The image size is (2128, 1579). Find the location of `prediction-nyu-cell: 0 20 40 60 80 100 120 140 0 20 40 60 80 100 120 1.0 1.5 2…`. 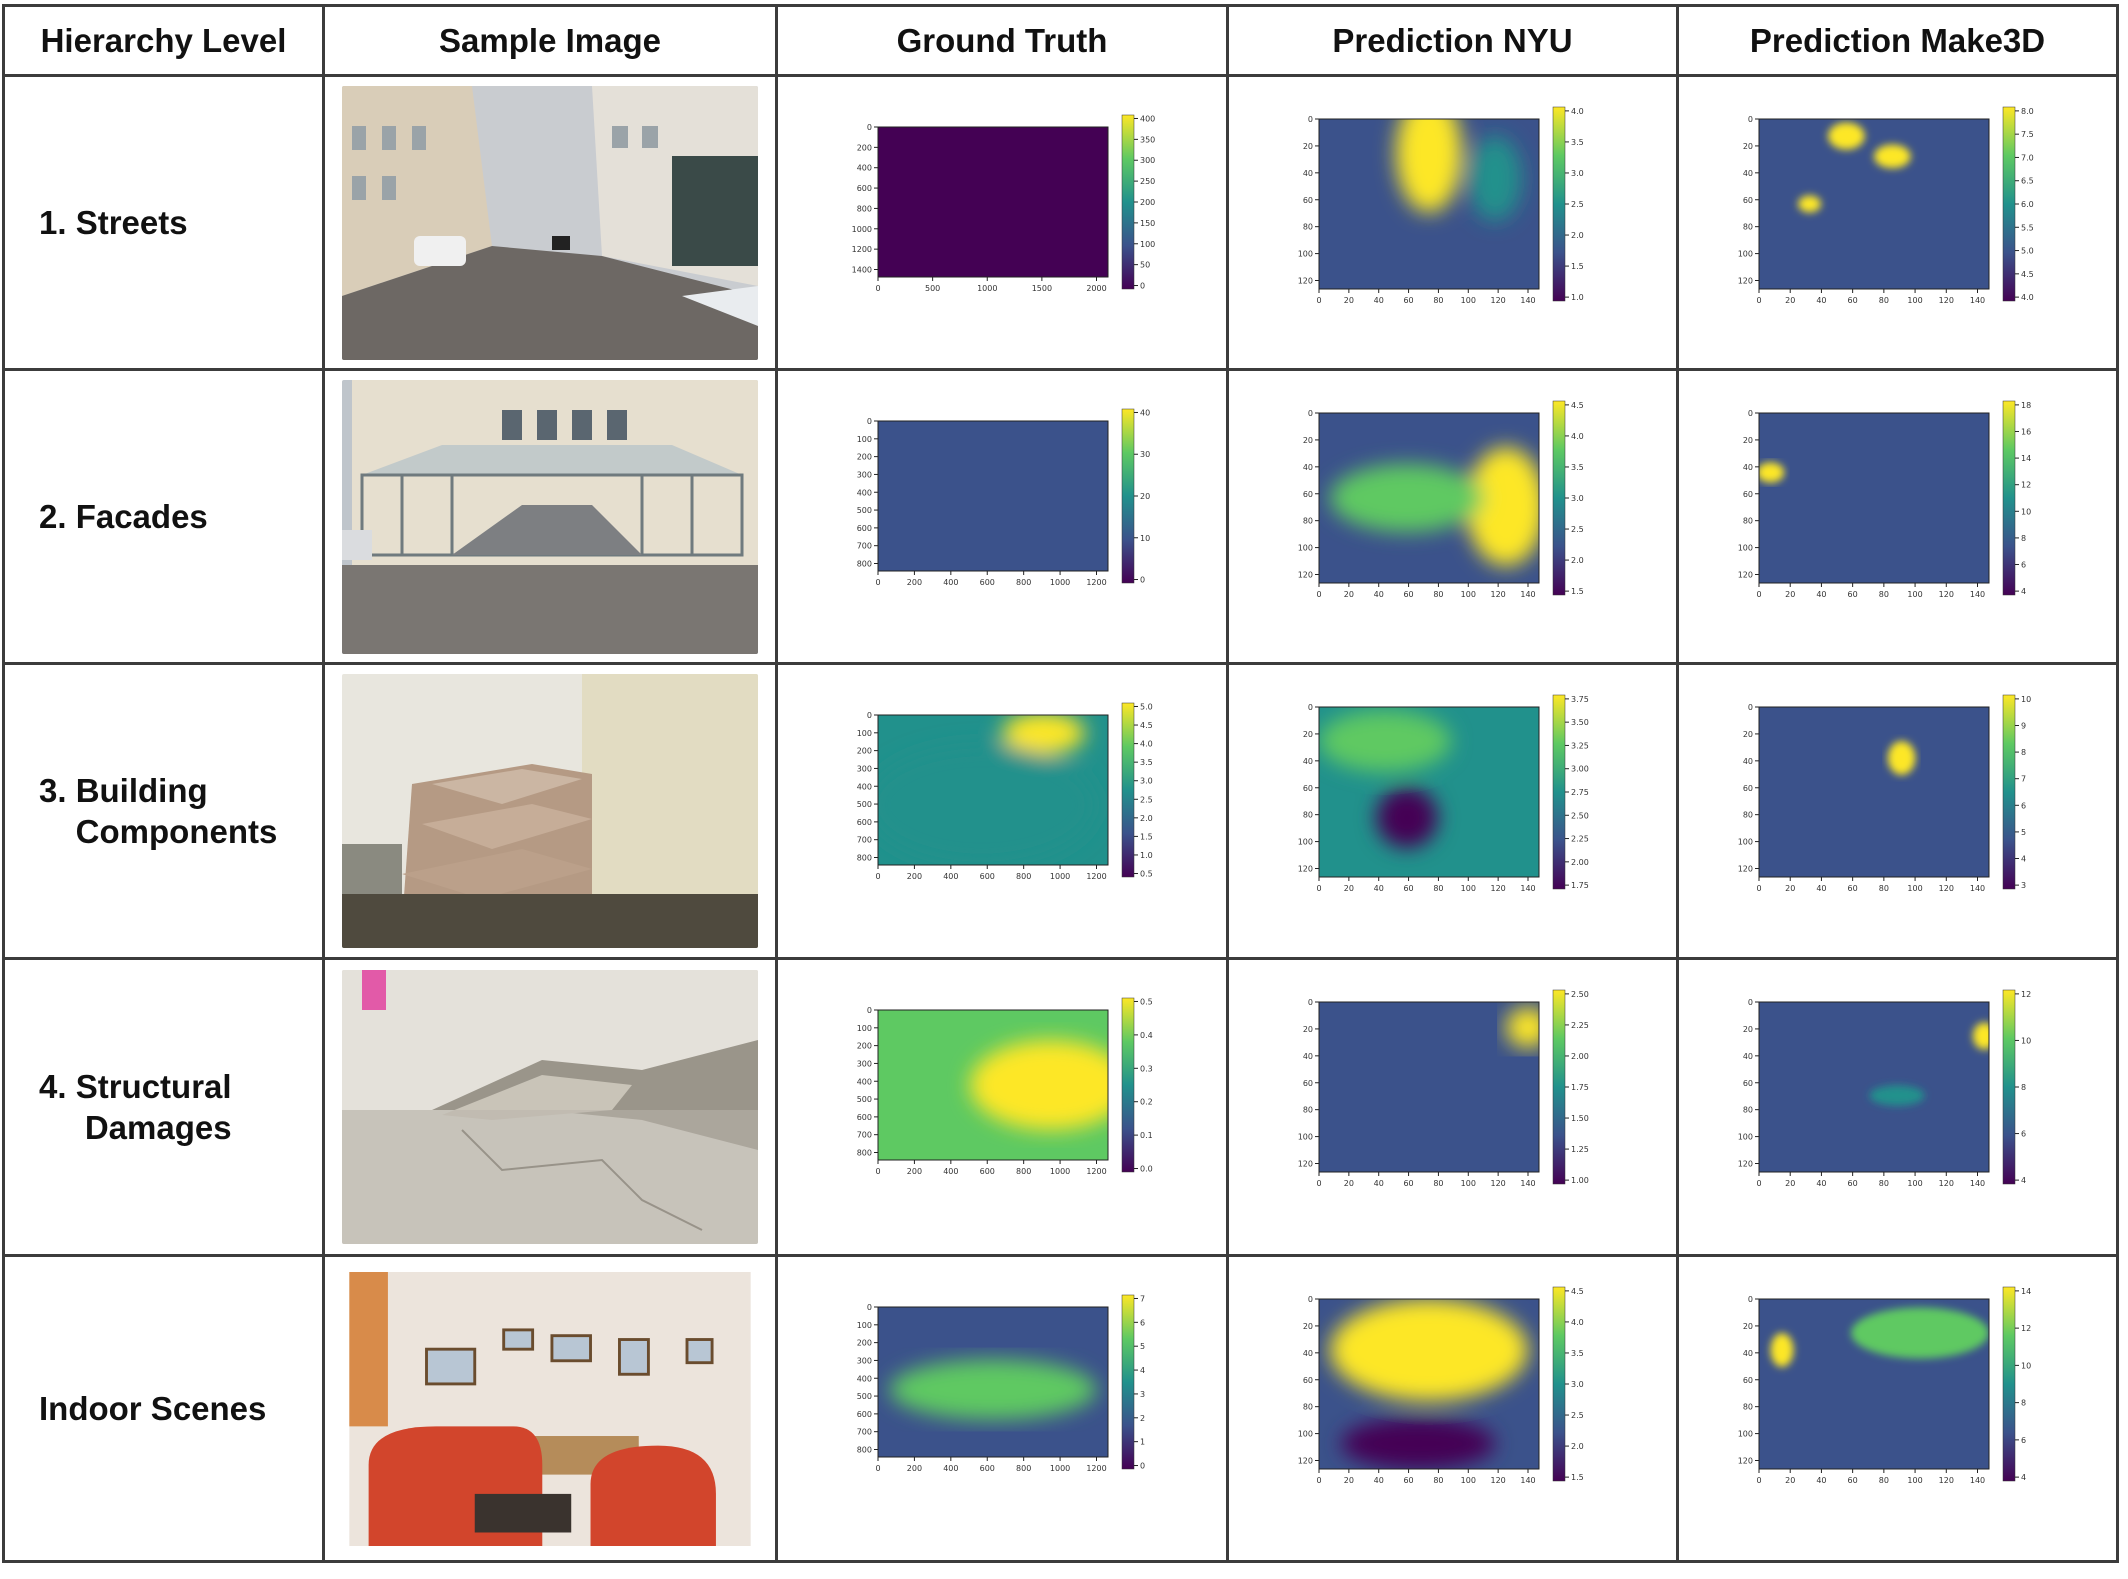

prediction-nyu-cell: 0 20 40 60 80 100 120 140 0 20 40 60 80 100 120 1.0 1.5 2… is located at coordinates (1454, 224).